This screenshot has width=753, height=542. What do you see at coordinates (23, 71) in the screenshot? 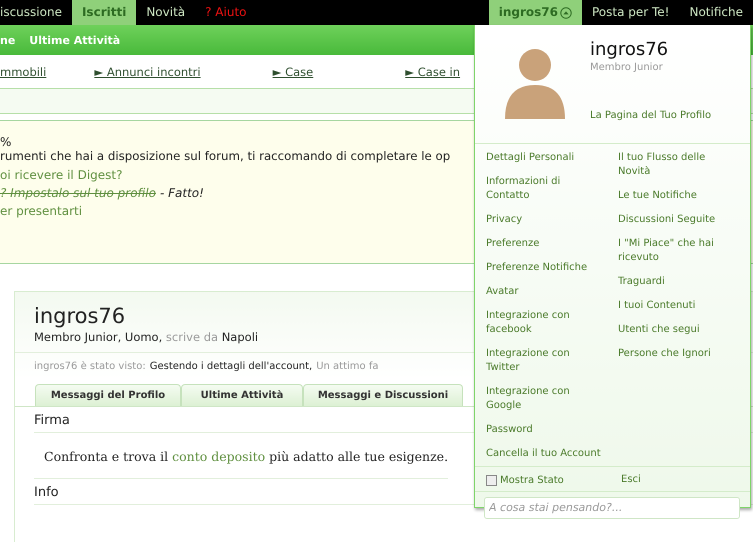
I see `category-link: mmobili` at bounding box center [23, 71].